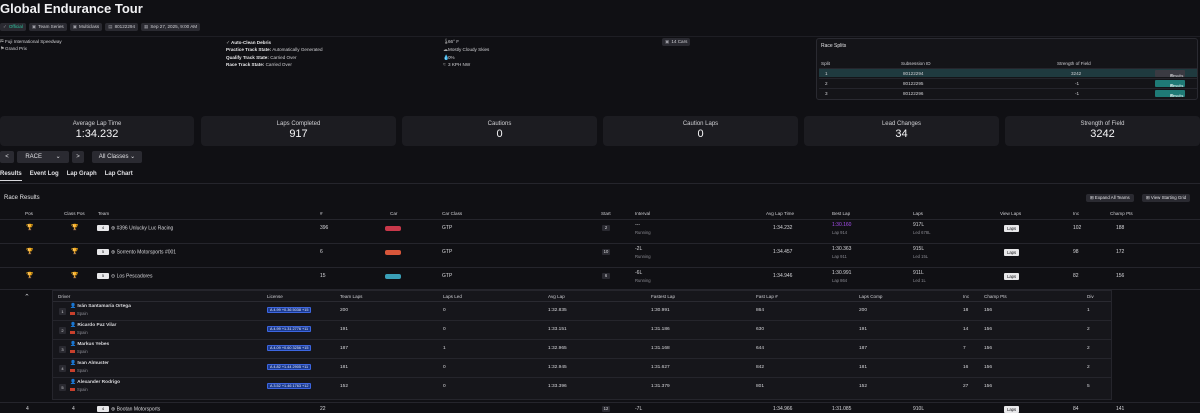 This screenshot has width=1200, height=413. I want to click on team-cell: 4 ⊕ Bootan Motorsports, so click(128, 409).